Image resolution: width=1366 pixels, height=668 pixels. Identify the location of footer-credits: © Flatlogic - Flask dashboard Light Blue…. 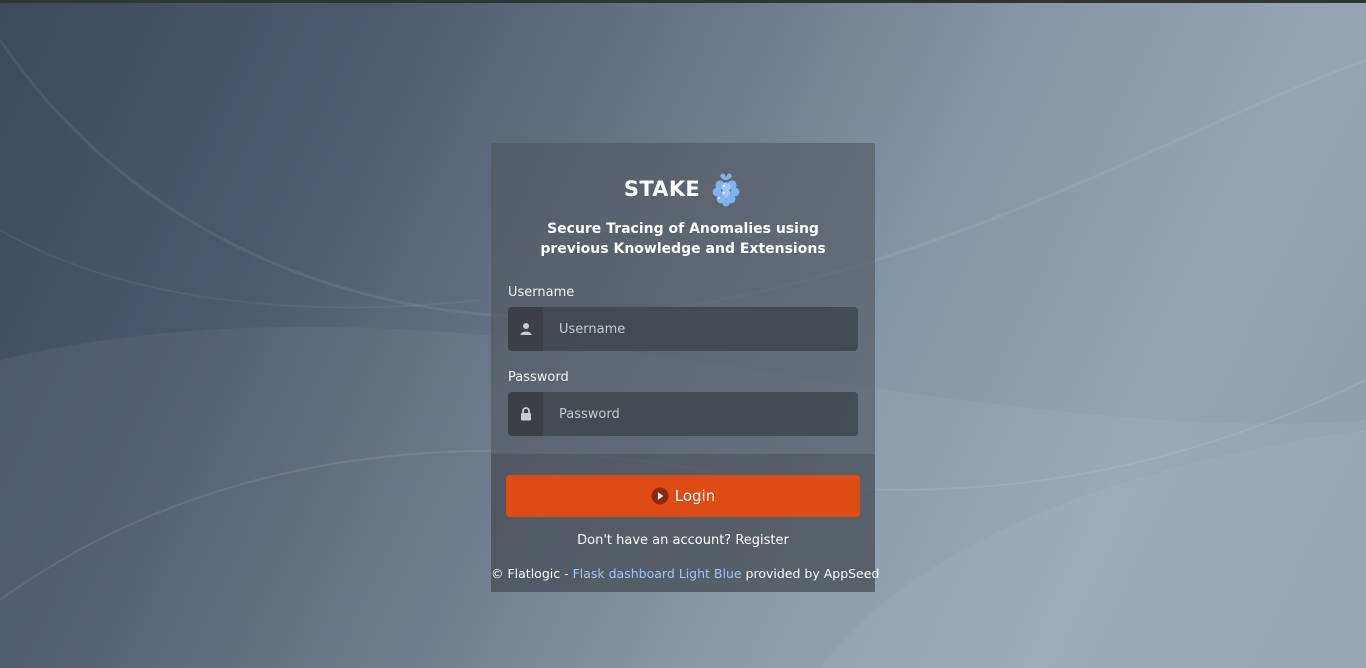
(685, 573).